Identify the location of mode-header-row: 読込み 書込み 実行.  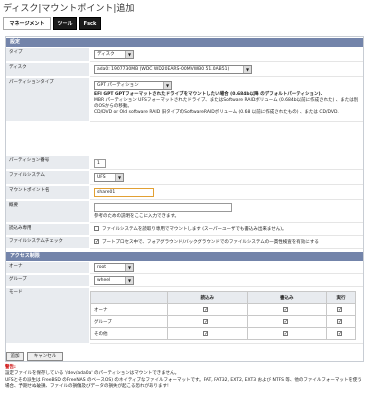
(223, 297).